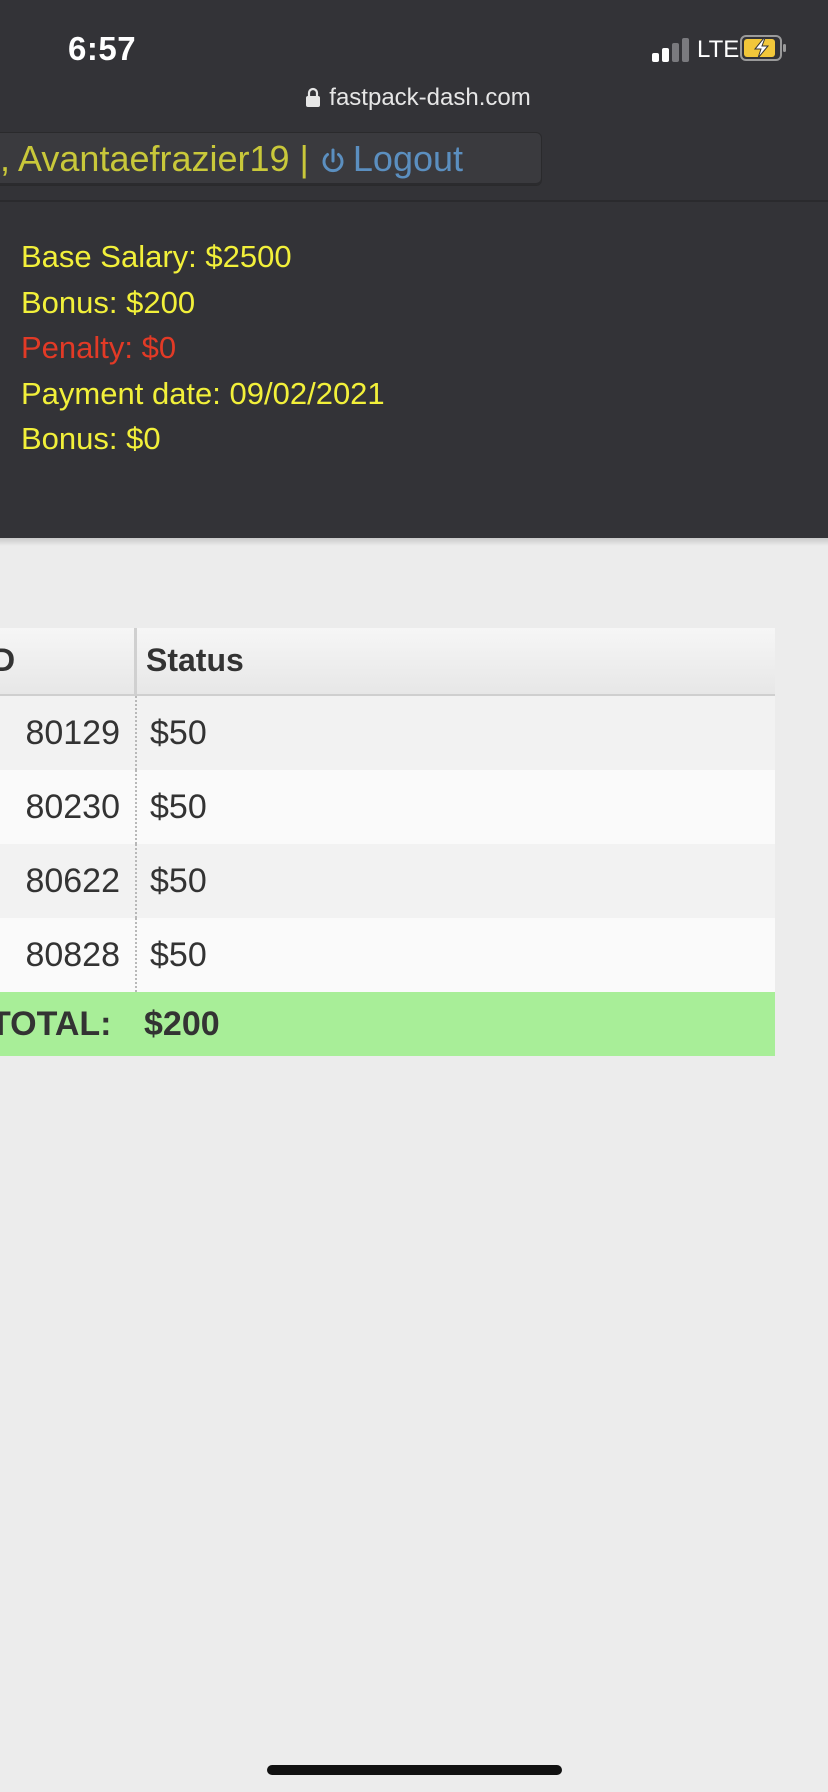 The image size is (828, 1792). Describe the element at coordinates (56, 1024) in the screenshot. I see `total-label: TOTAL:` at that location.